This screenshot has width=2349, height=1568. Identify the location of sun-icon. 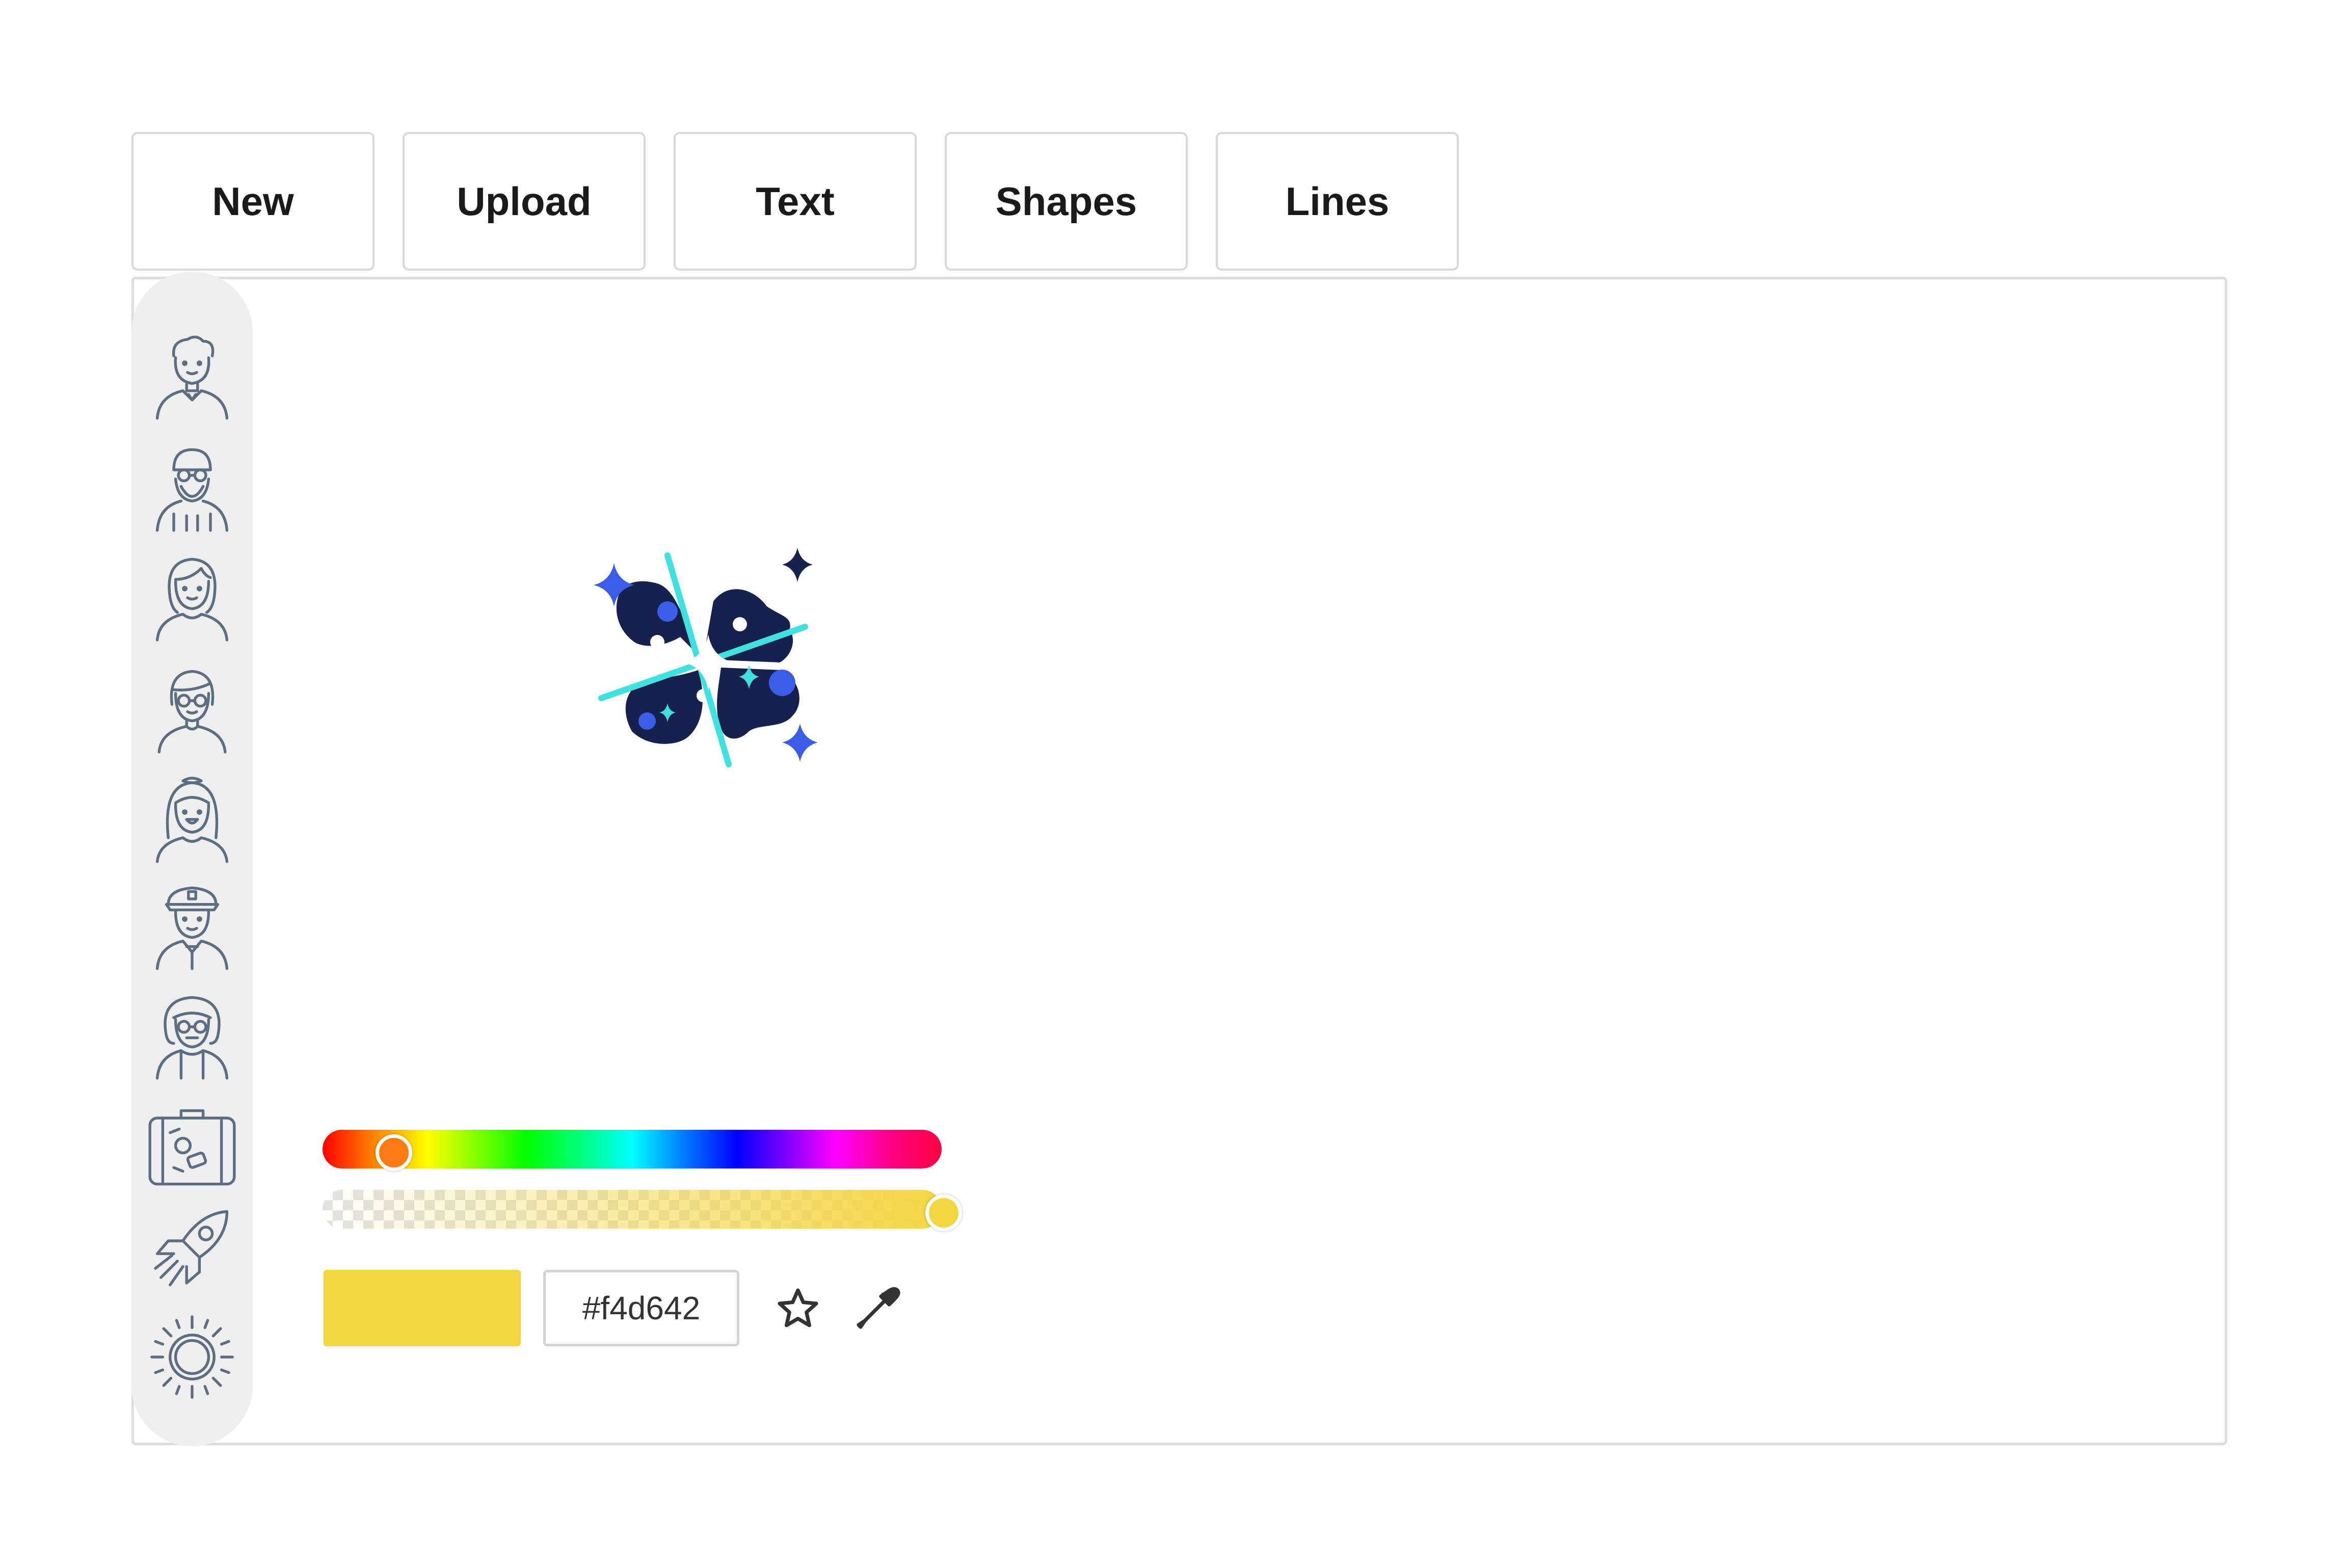
(192, 1357).